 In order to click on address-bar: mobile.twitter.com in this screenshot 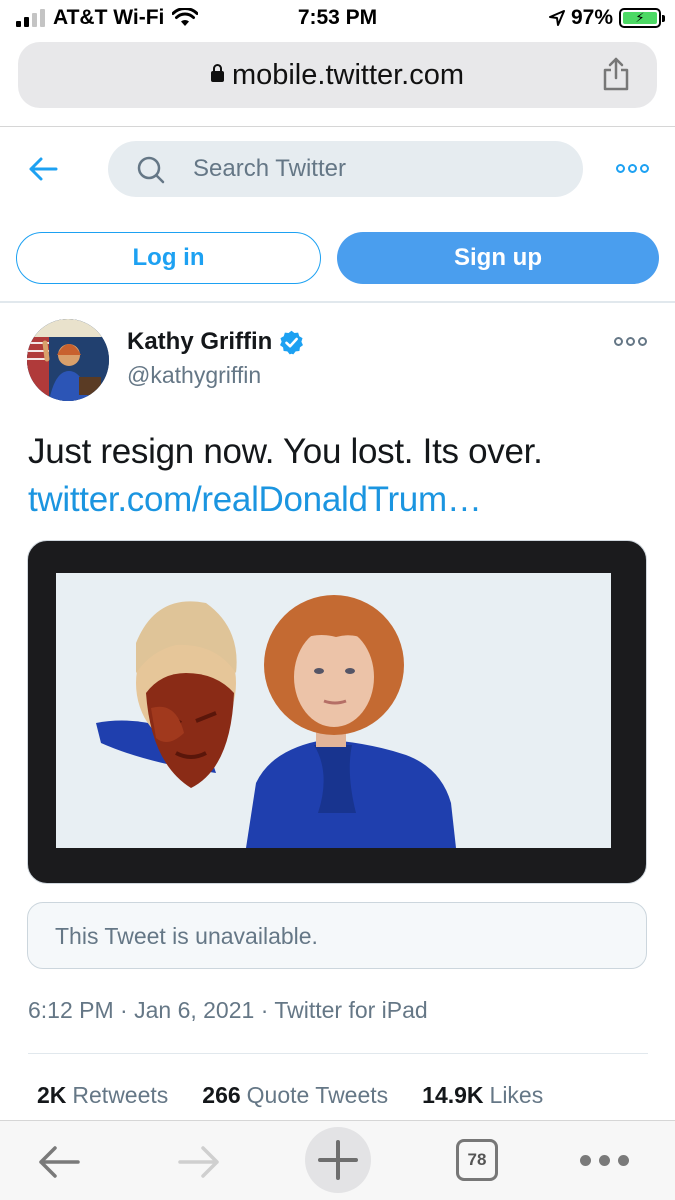, I will do `click(337, 75)`.